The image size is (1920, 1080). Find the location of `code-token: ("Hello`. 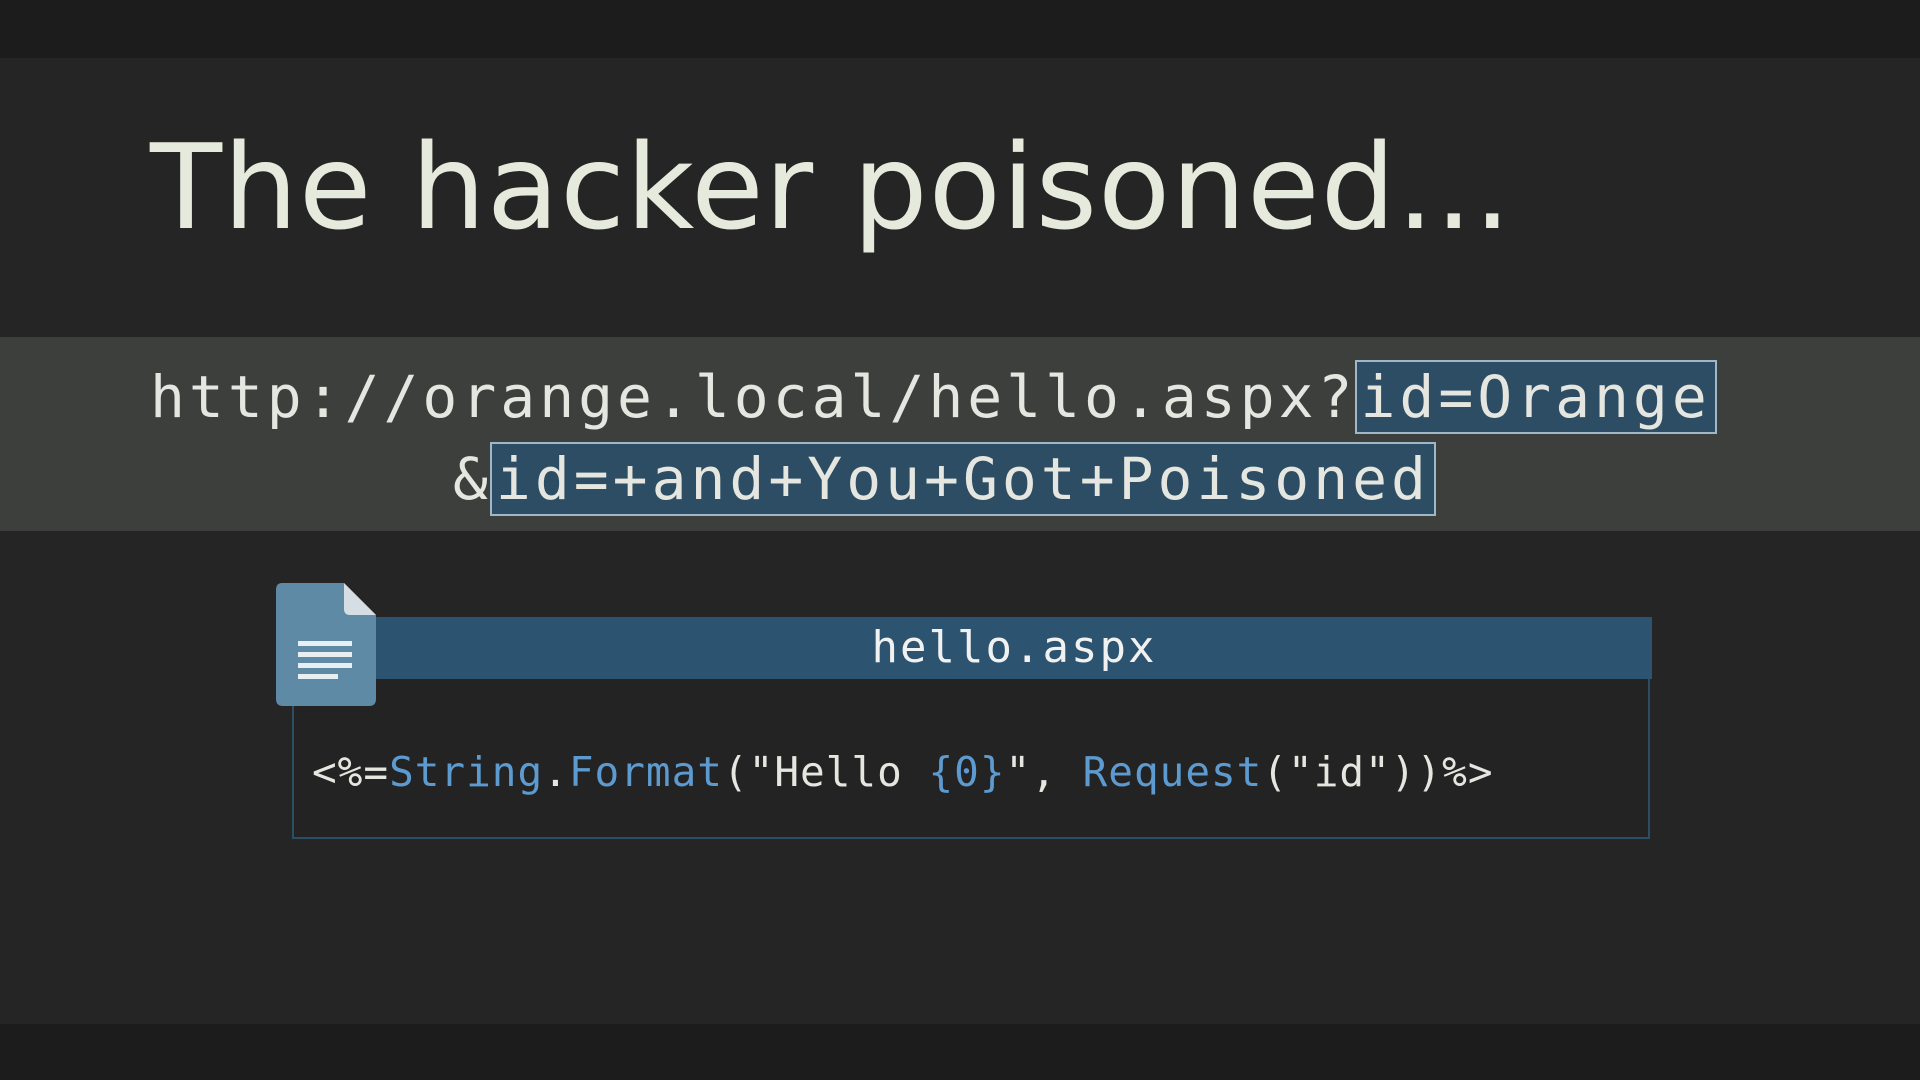

code-token: ("Hello is located at coordinates (825, 772).